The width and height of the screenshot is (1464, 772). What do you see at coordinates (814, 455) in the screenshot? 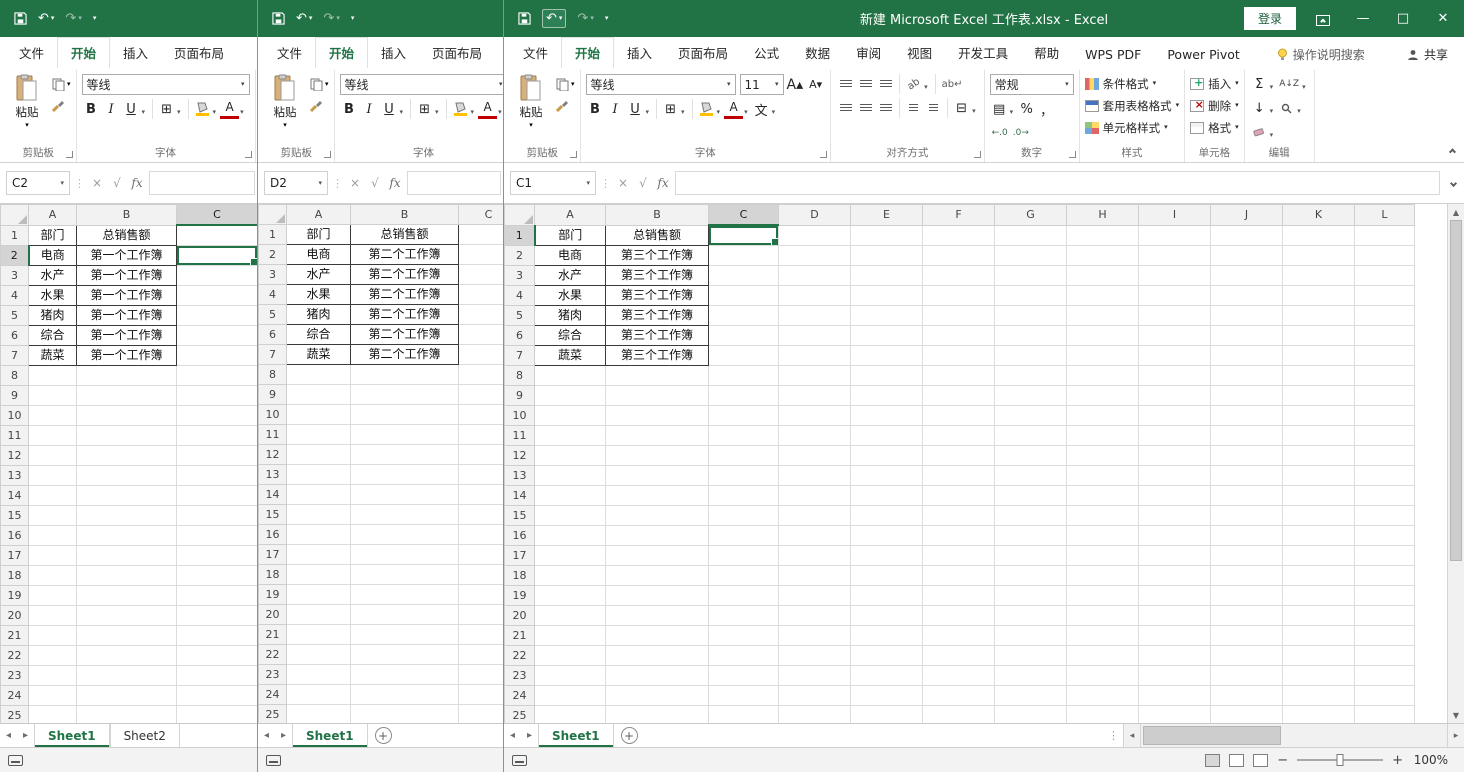
I see `cell-D12` at bounding box center [814, 455].